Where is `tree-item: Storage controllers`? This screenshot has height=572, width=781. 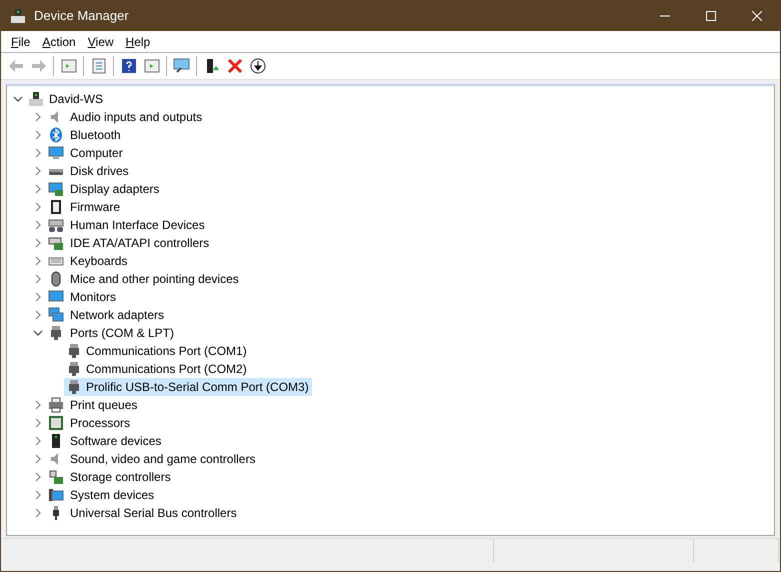 tree-item: Storage controllers is located at coordinates (120, 477).